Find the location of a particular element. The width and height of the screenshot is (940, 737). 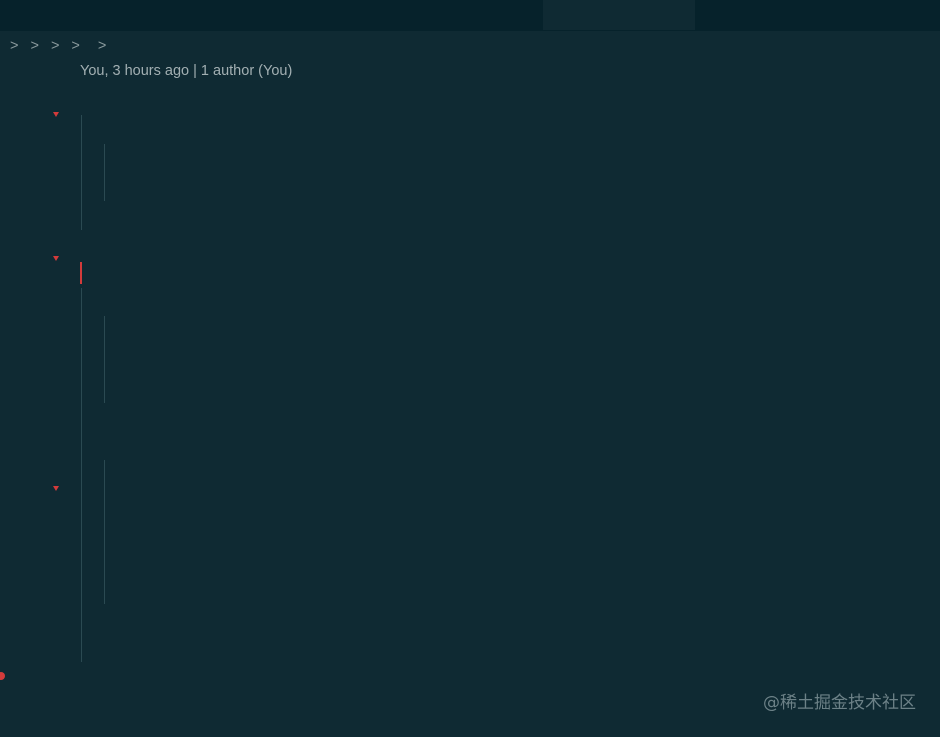

code-content is located at coordinates (115, 274).